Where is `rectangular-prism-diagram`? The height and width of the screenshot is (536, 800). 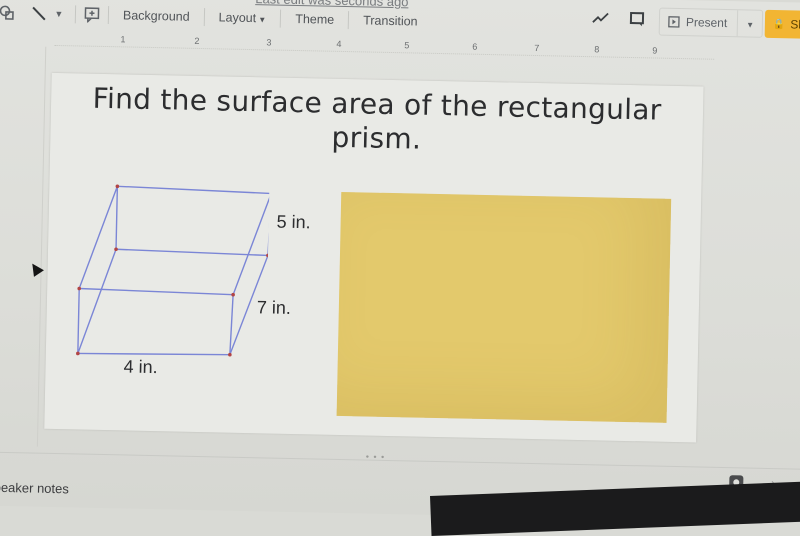 rectangular-prism-diagram is located at coordinates (168, 270).